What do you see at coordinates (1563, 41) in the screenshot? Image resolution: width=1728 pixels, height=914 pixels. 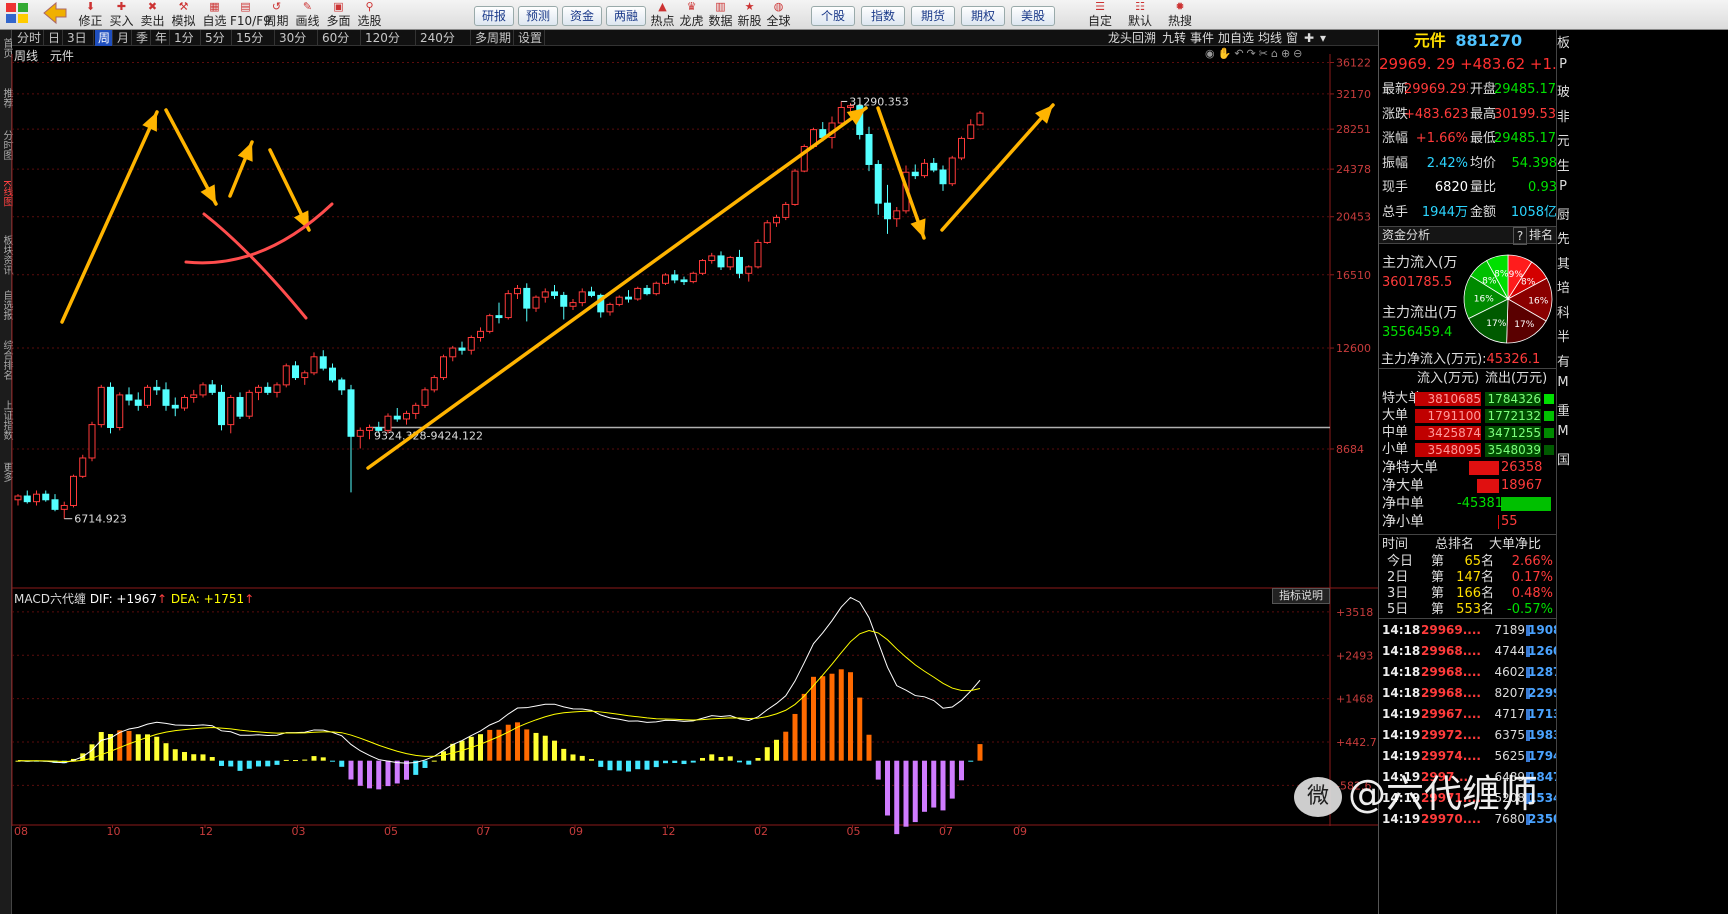 I see `far-right-item: 板` at bounding box center [1563, 41].